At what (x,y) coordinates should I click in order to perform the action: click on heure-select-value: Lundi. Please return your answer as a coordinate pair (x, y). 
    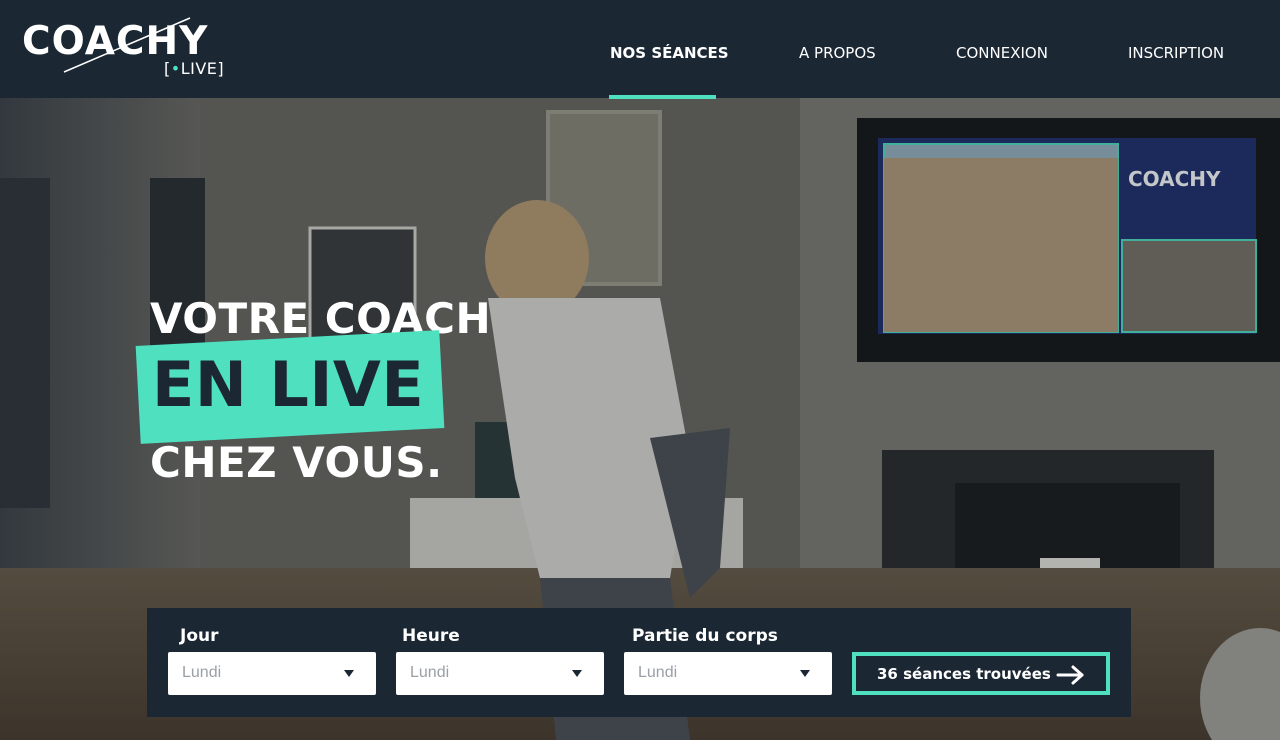
    Looking at the image, I should click on (430, 672).